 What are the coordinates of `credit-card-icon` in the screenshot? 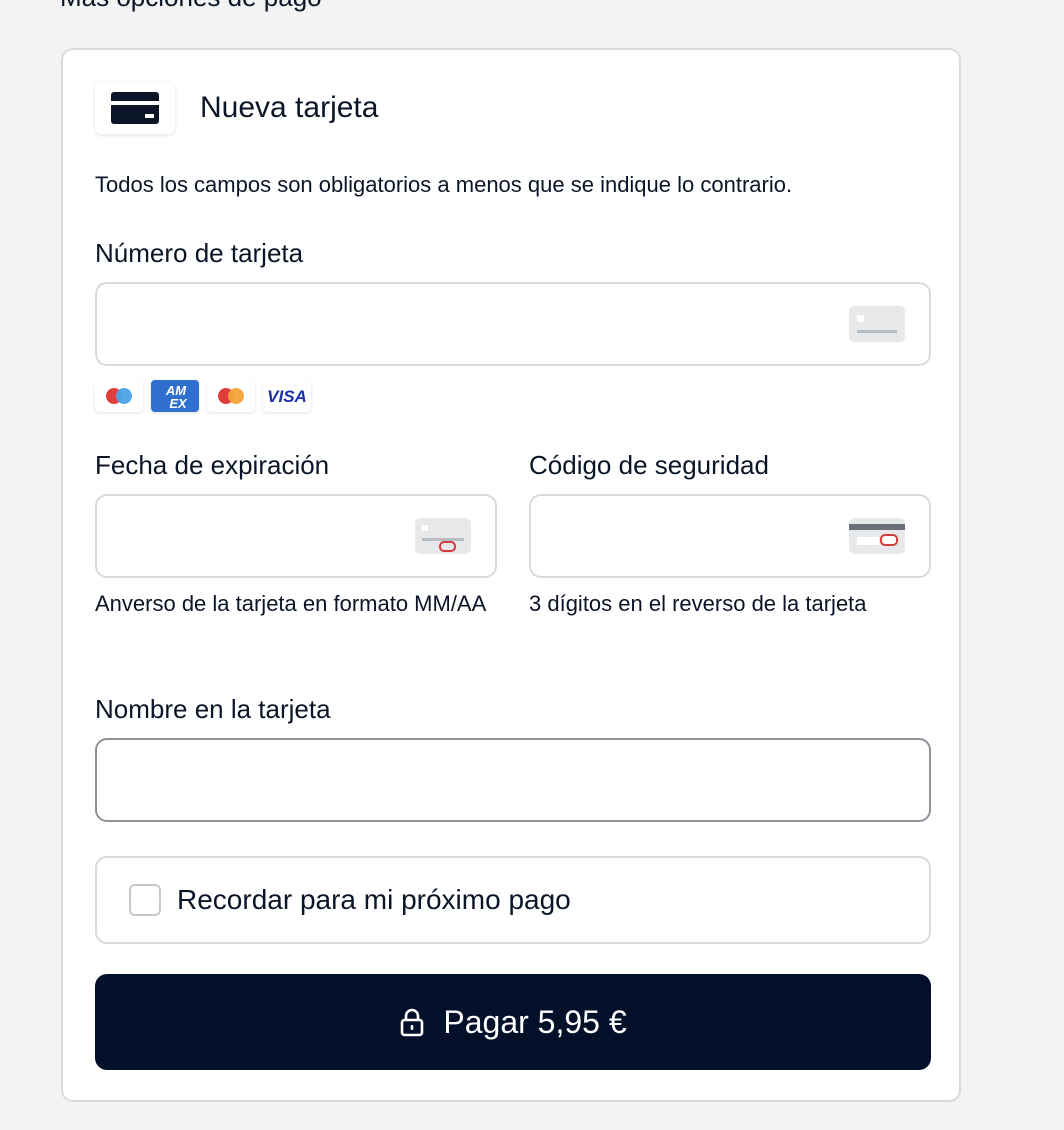 It's located at (135, 108).